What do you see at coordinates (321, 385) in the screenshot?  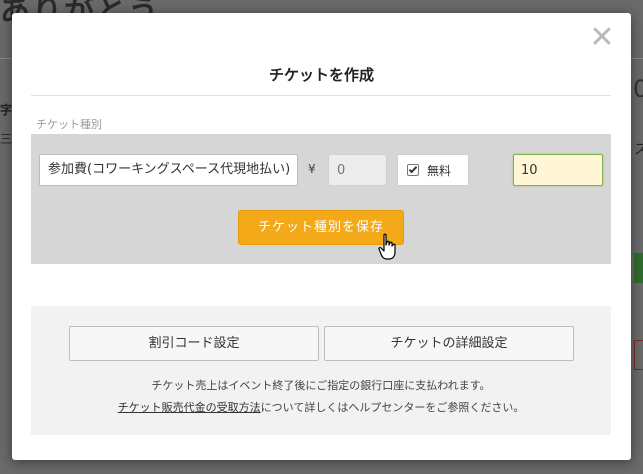 I see `payout-note: チケット売上はイベント終了後にご指定の銀行口座に支払われます。` at bounding box center [321, 385].